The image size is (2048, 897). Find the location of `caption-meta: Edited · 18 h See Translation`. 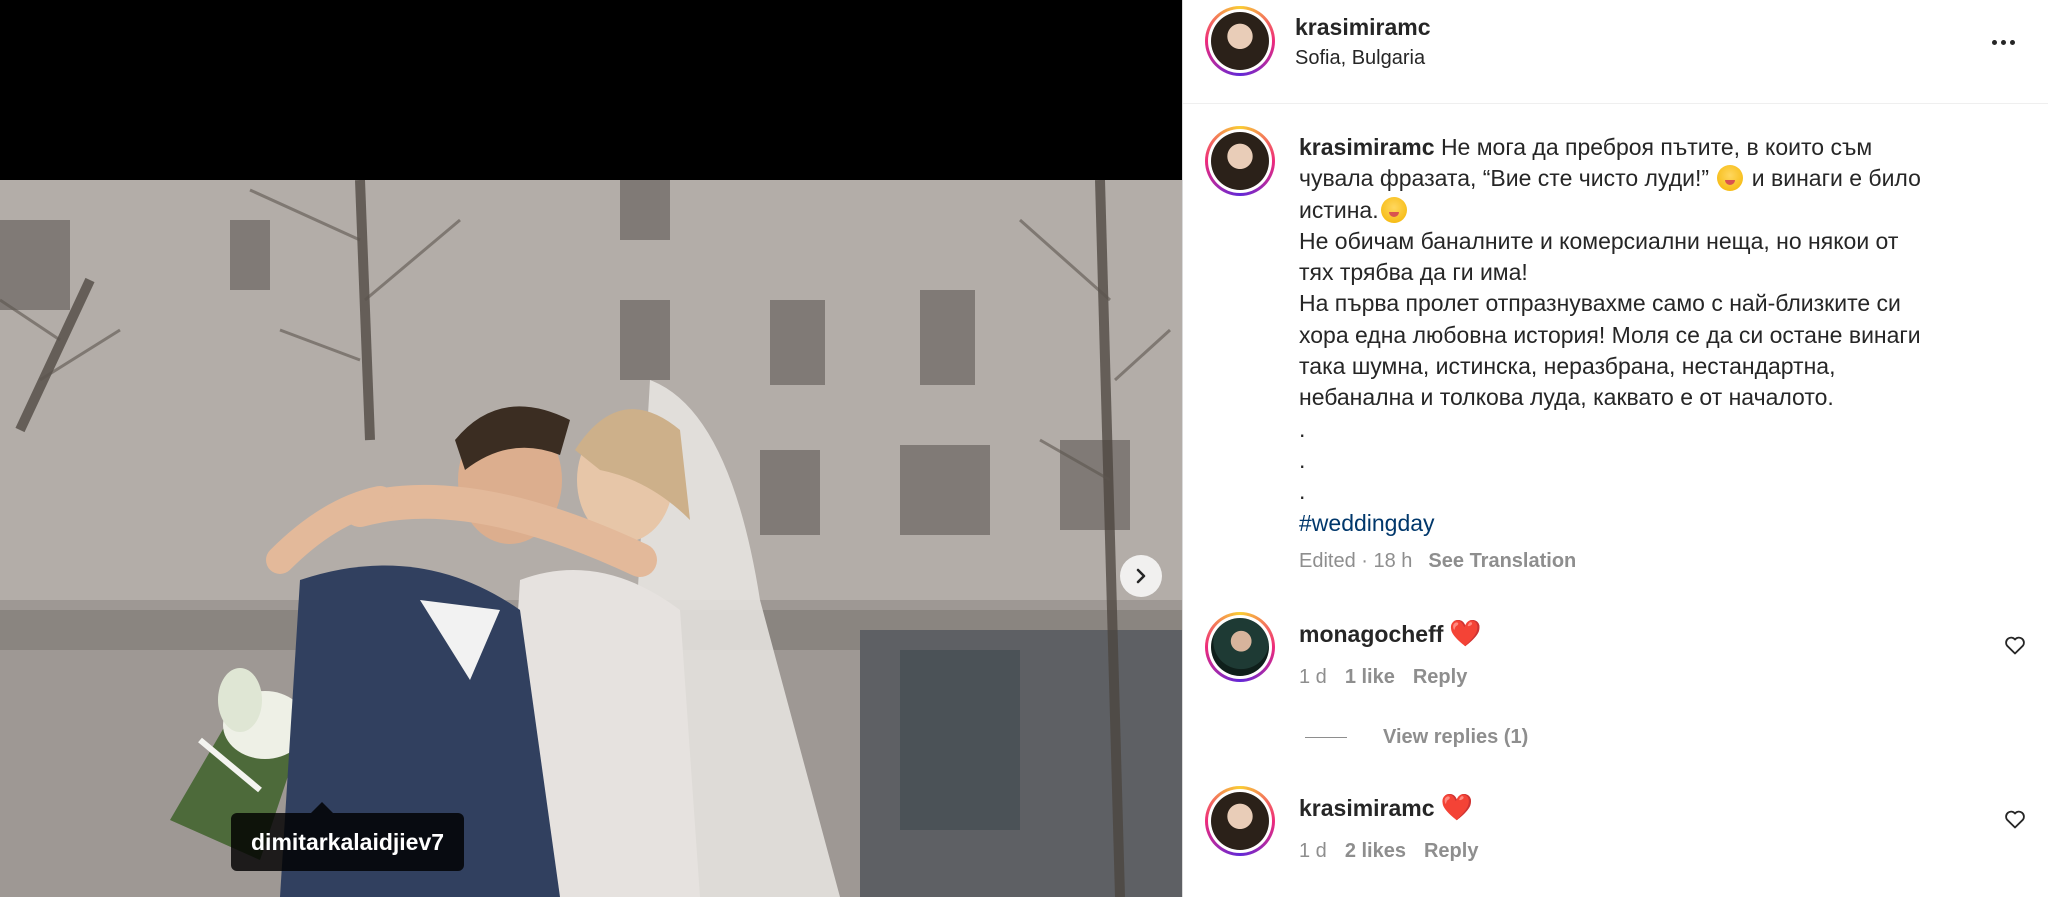

caption-meta: Edited · 18 h See Translation is located at coordinates (1437, 561).